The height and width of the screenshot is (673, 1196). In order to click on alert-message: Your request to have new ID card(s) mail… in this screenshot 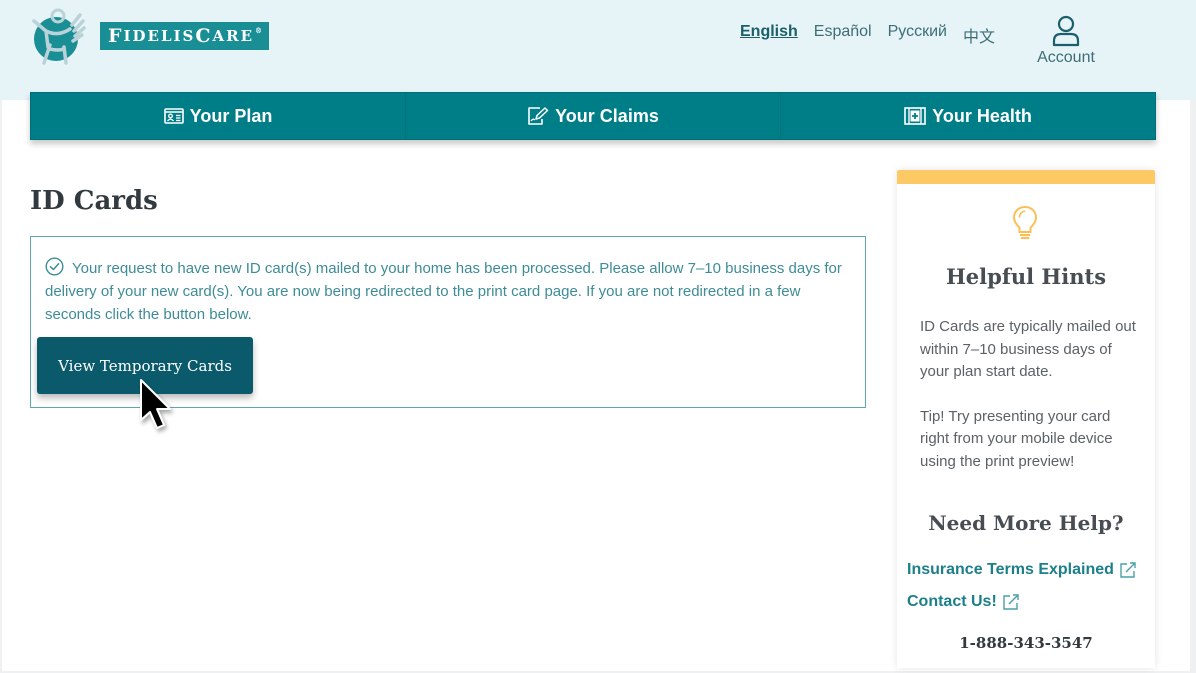, I will do `click(443, 291)`.